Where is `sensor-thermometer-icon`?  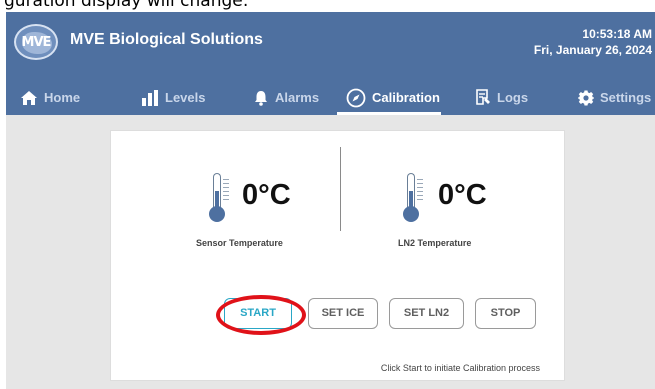 sensor-thermometer-icon is located at coordinates (219, 197).